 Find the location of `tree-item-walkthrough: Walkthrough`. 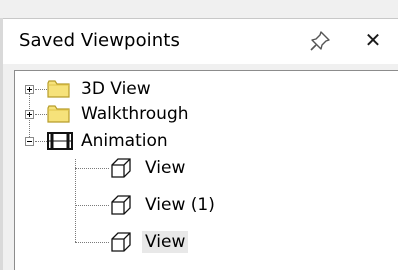

tree-item-walkthrough: Walkthrough is located at coordinates (118, 114).